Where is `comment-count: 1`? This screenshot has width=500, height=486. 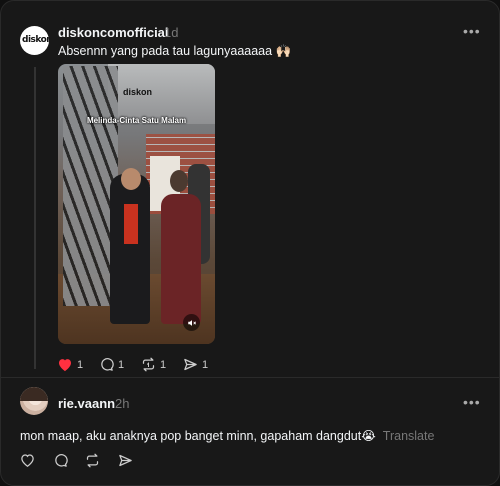
comment-count: 1 is located at coordinates (121, 364).